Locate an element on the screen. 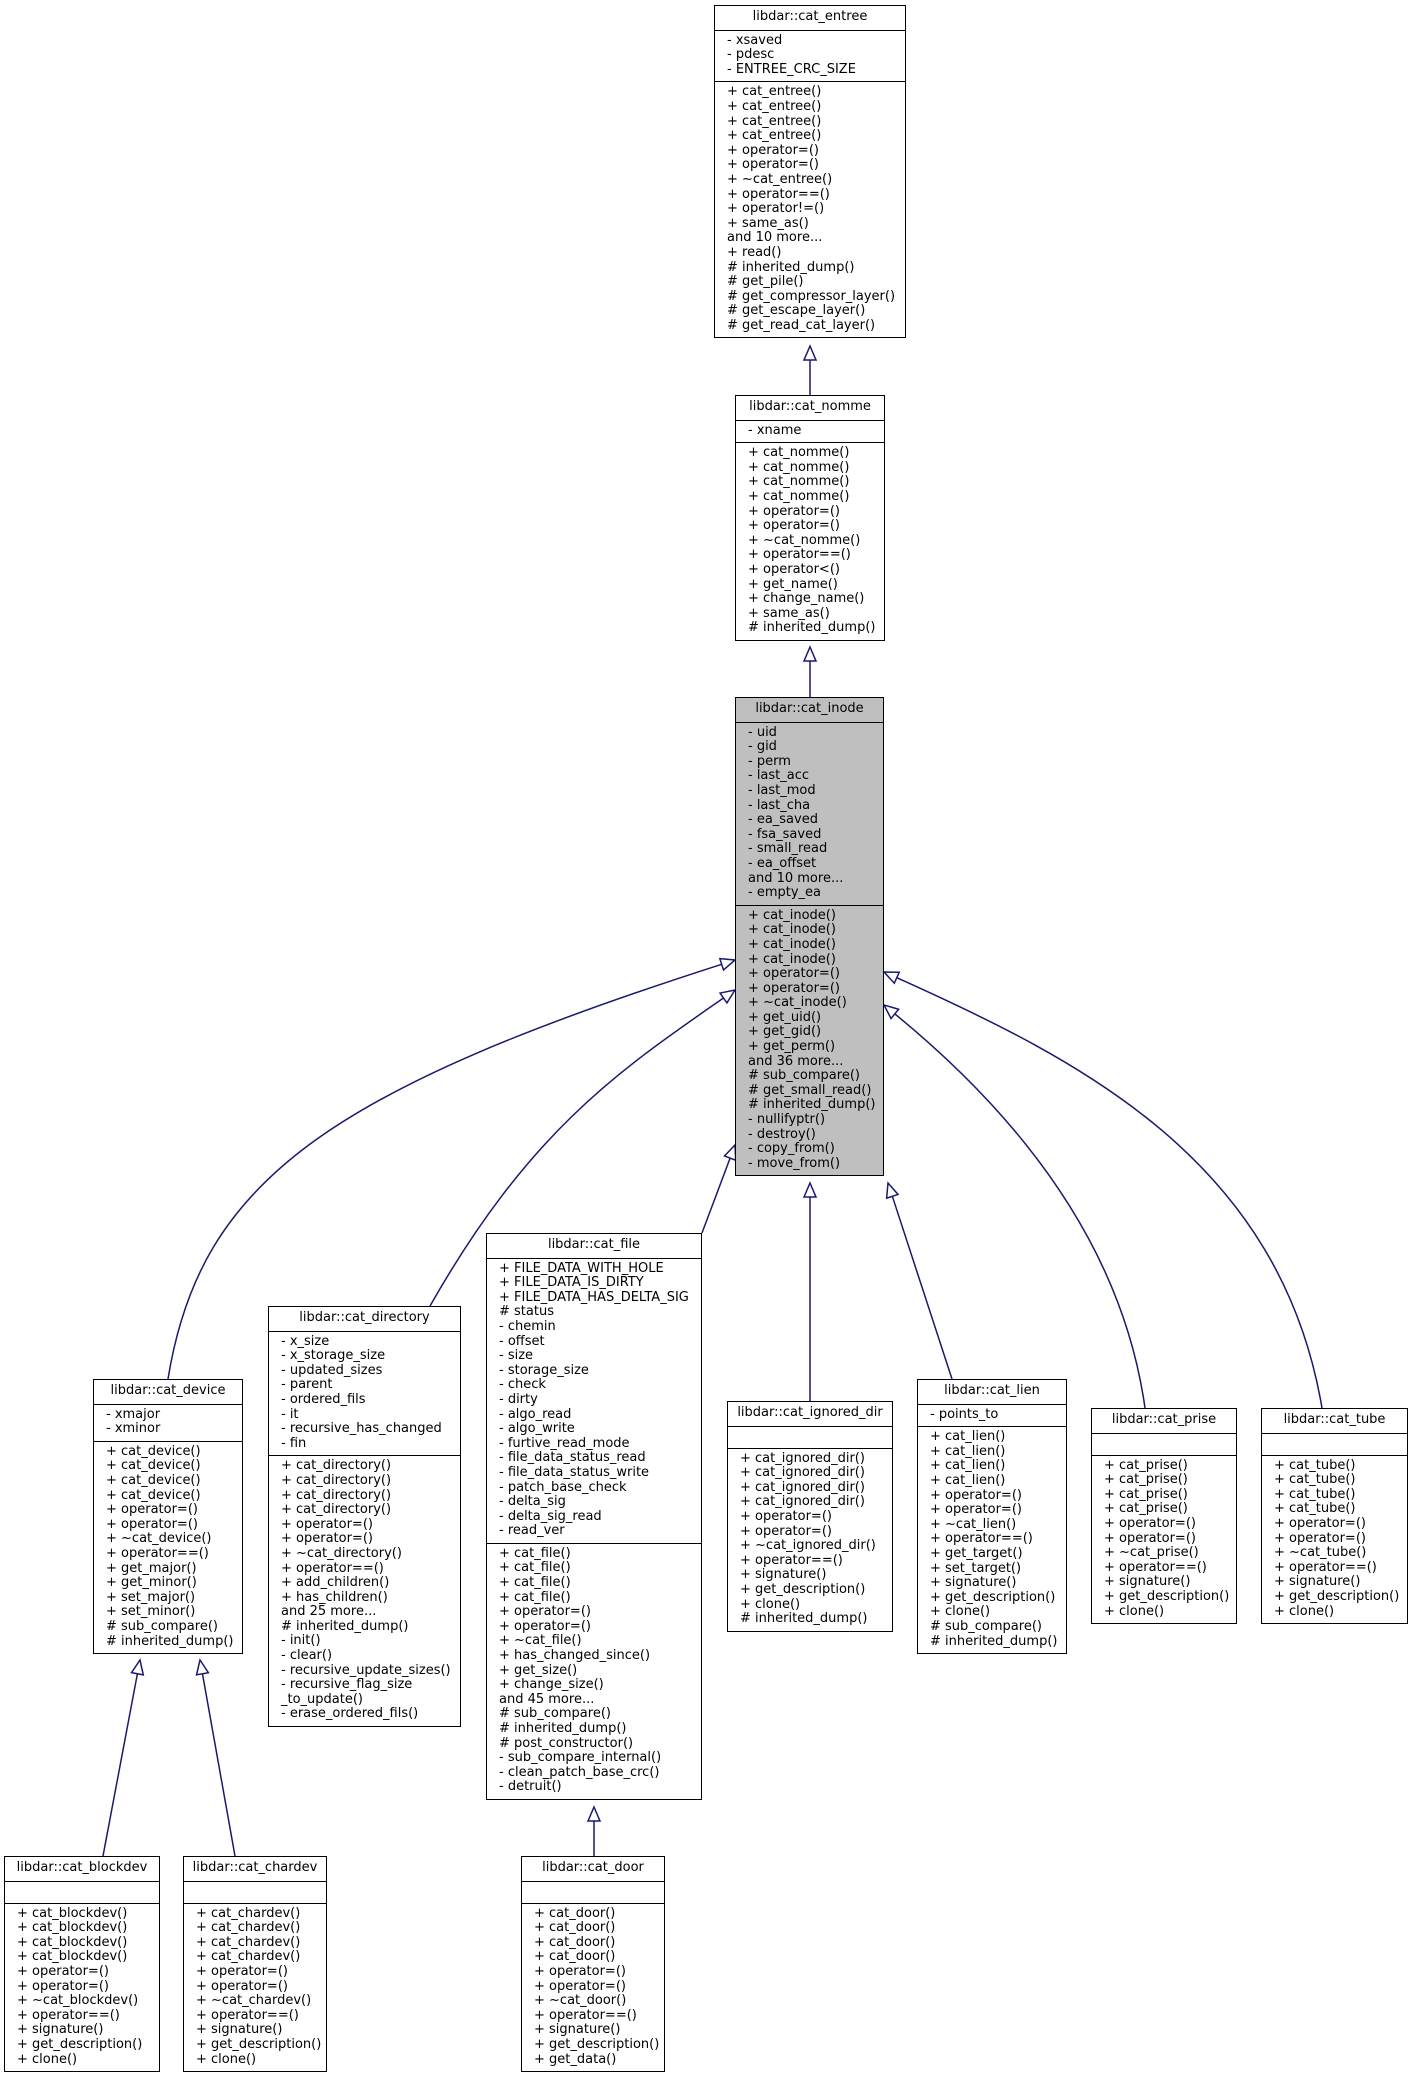 The width and height of the screenshot is (1414, 2085). class-title: libdar::cat_ignored_dir is located at coordinates (810, 1414).